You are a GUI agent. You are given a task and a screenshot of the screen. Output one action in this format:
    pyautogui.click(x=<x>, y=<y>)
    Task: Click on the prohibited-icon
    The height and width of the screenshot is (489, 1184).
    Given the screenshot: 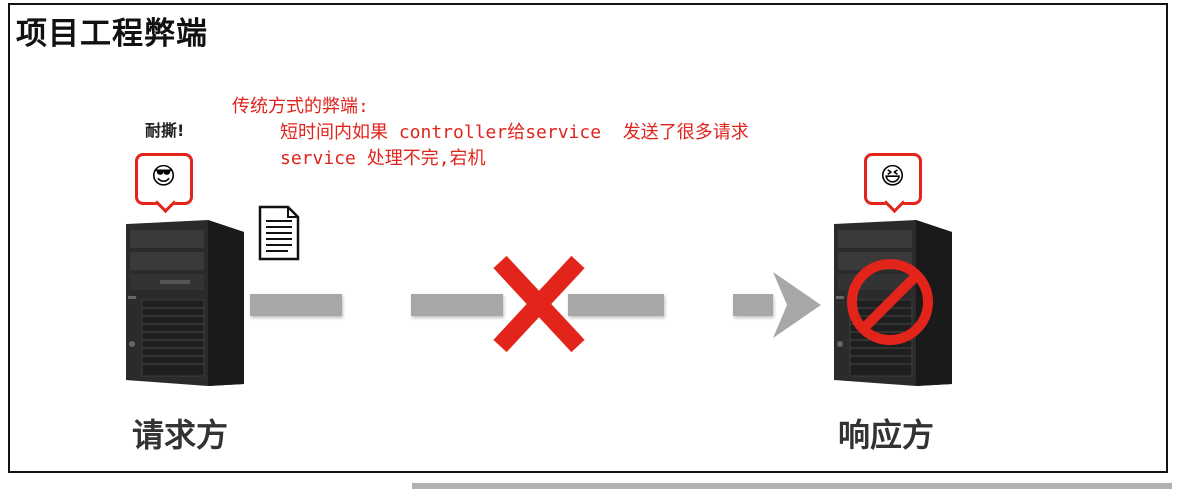 What is the action you would take?
    pyautogui.click(x=890, y=302)
    